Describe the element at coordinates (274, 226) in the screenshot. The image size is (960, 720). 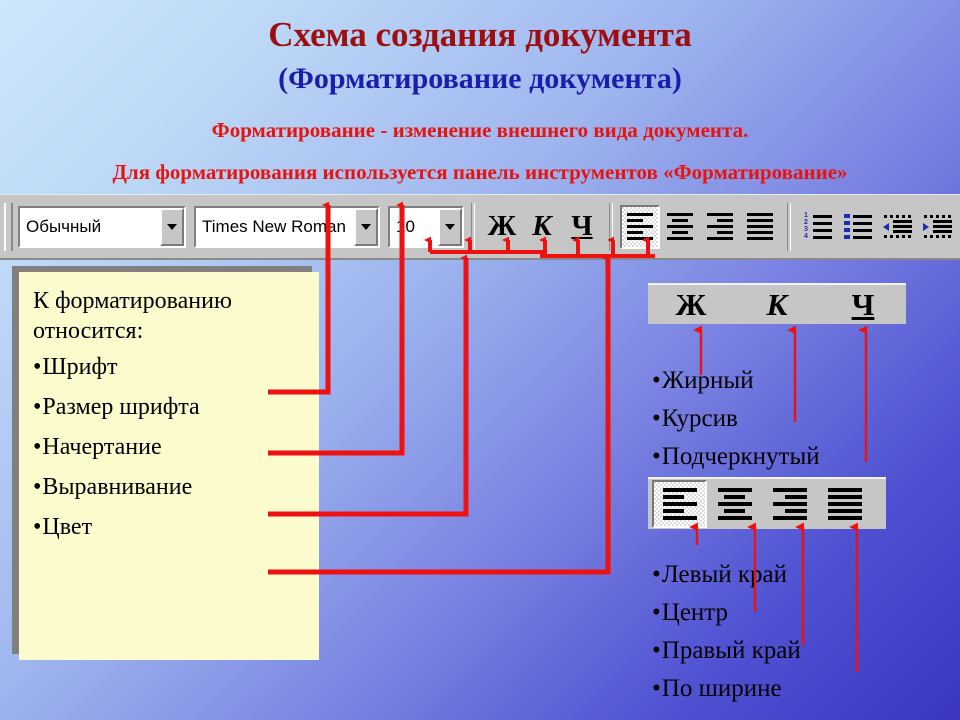
I see `font-name-combo-value: Times New Roman` at that location.